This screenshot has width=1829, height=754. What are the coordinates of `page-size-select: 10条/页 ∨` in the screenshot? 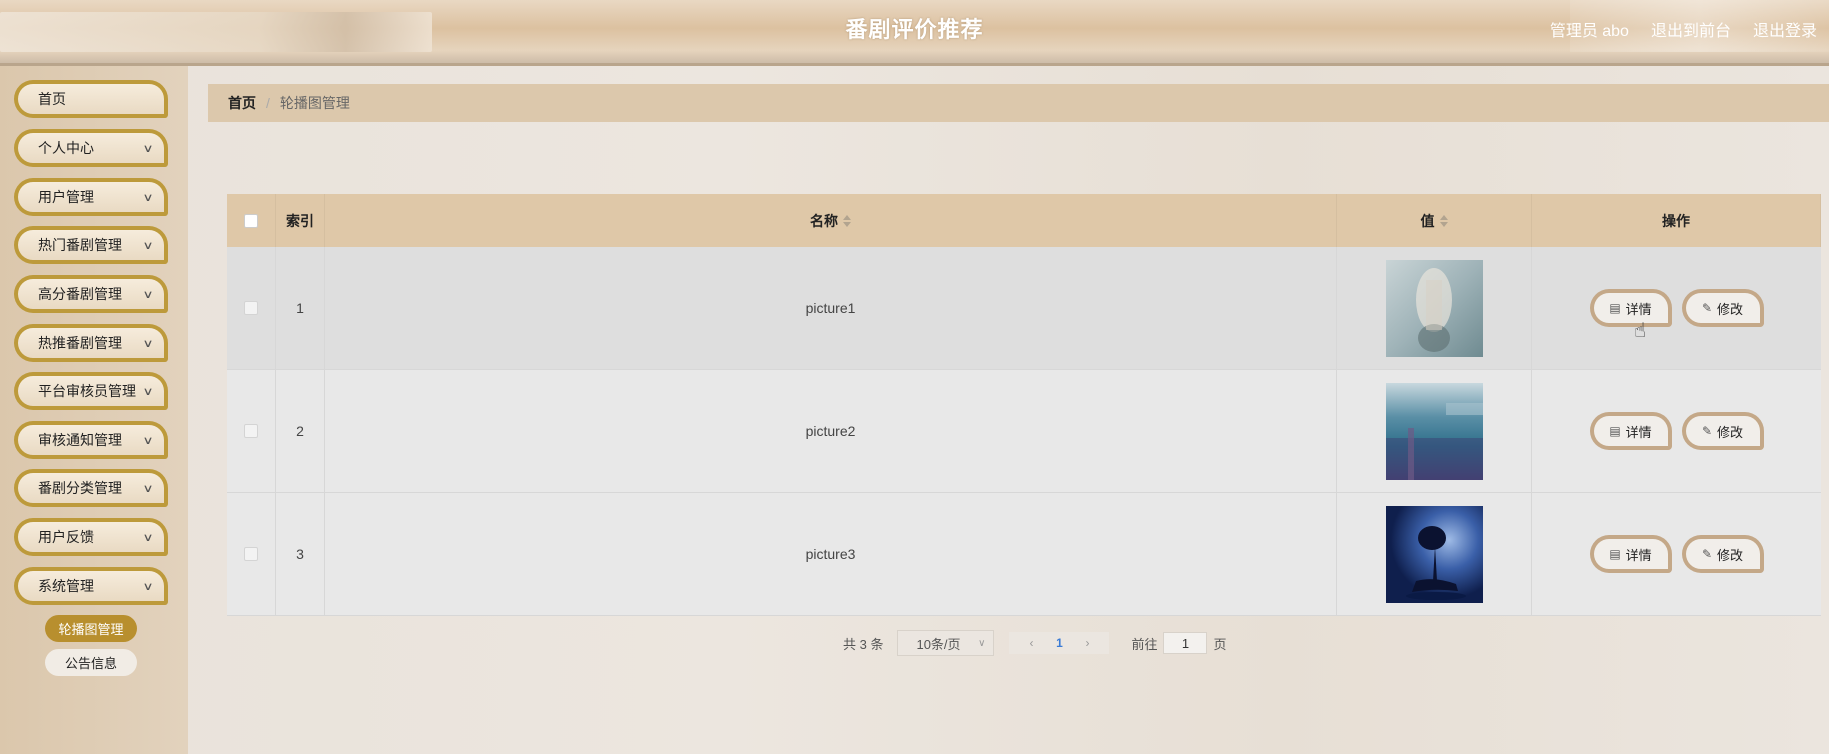 It's located at (946, 643).